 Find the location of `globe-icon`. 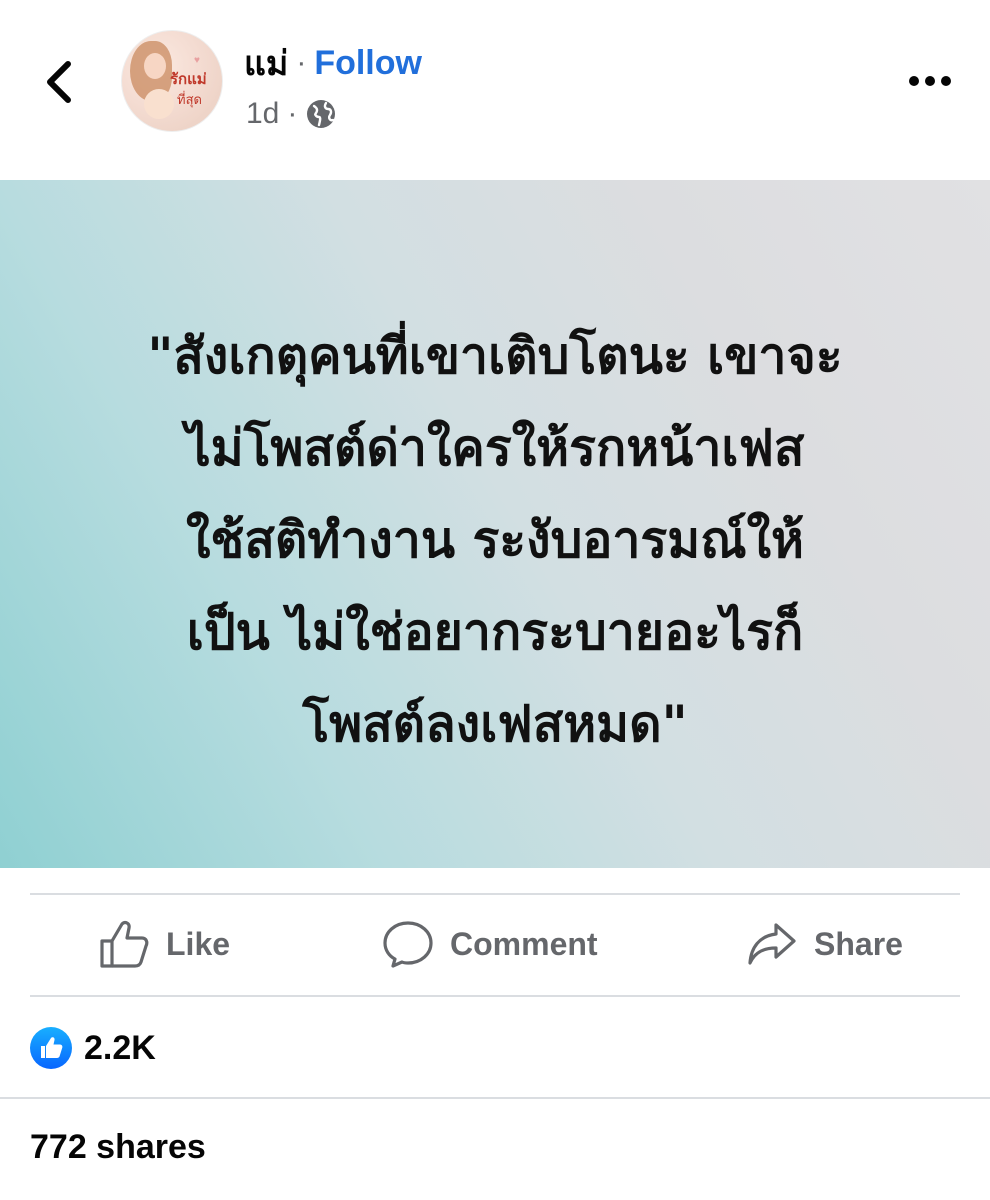

globe-icon is located at coordinates (321, 114).